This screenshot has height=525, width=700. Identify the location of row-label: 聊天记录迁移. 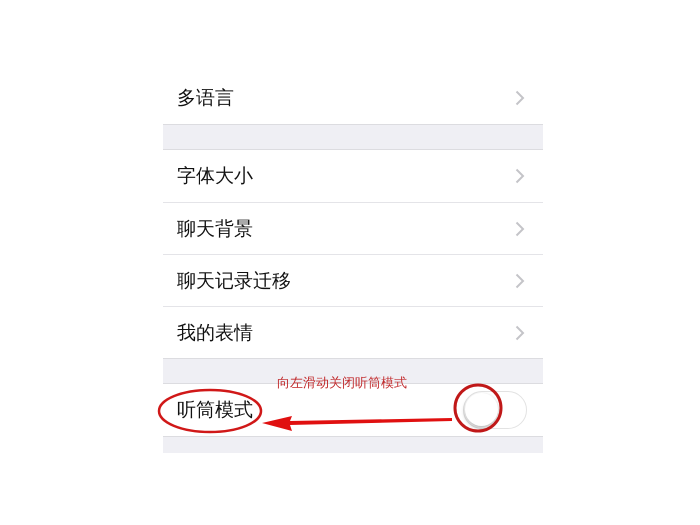
(234, 281).